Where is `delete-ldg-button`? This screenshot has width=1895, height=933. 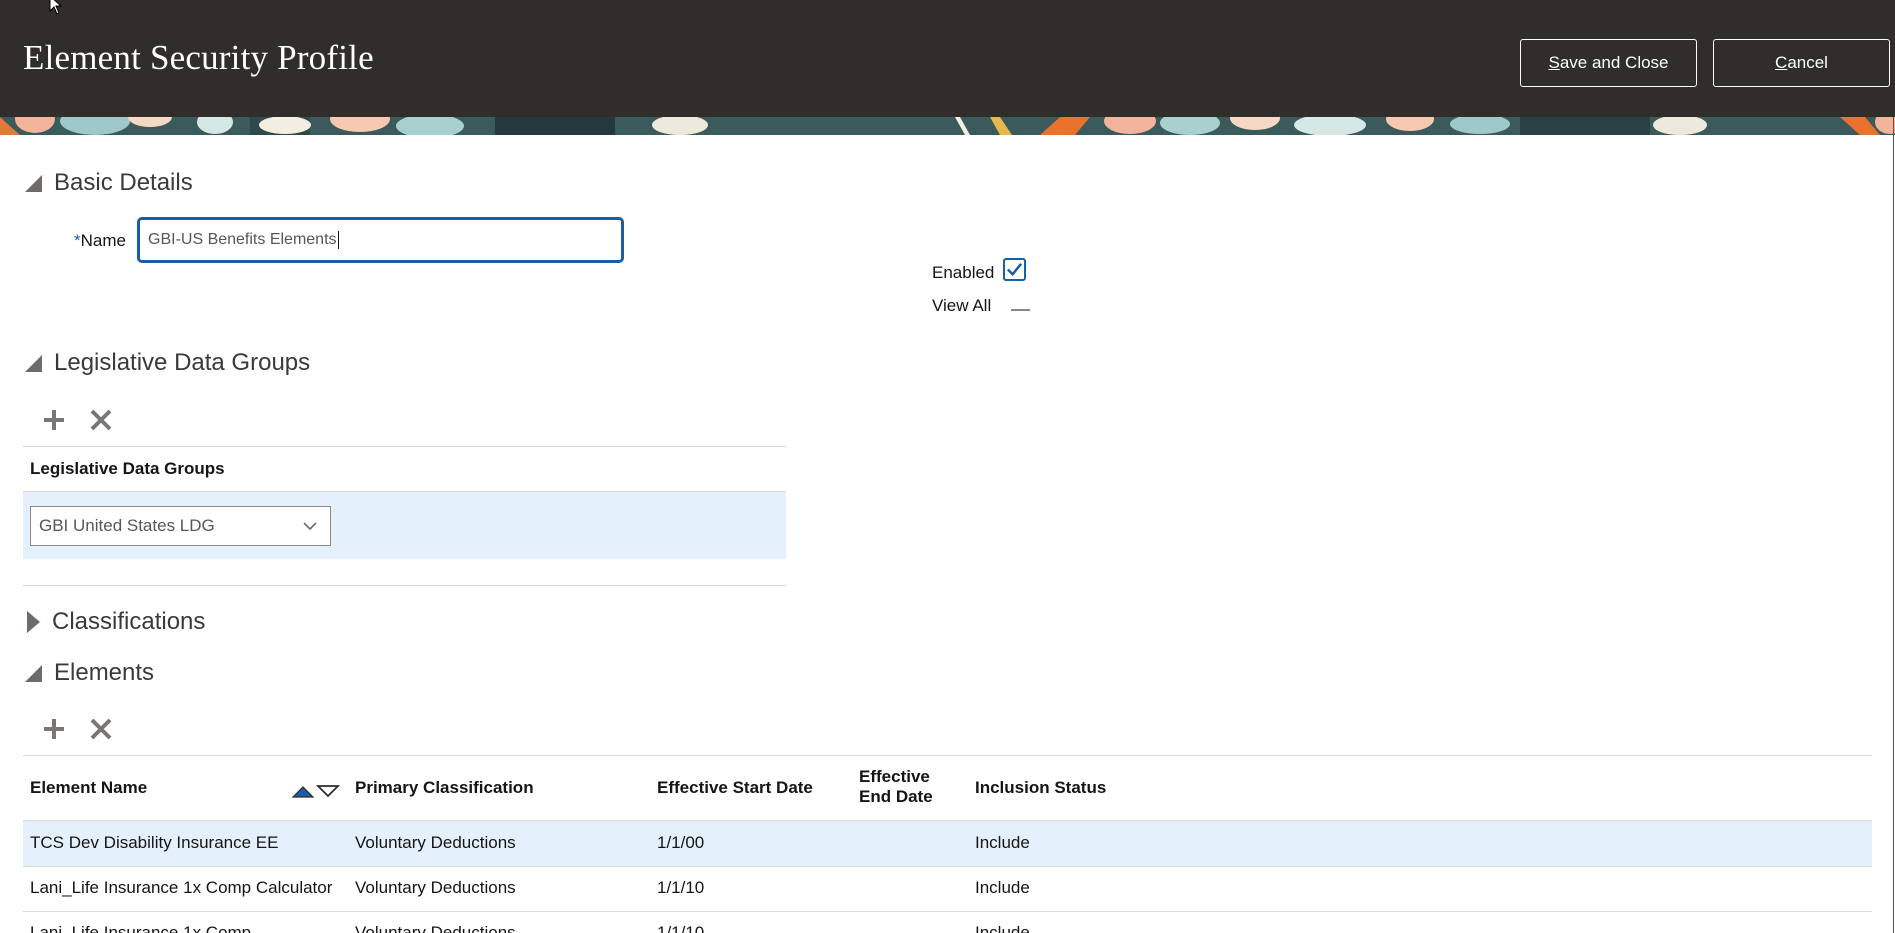
delete-ldg-button is located at coordinates (101, 420).